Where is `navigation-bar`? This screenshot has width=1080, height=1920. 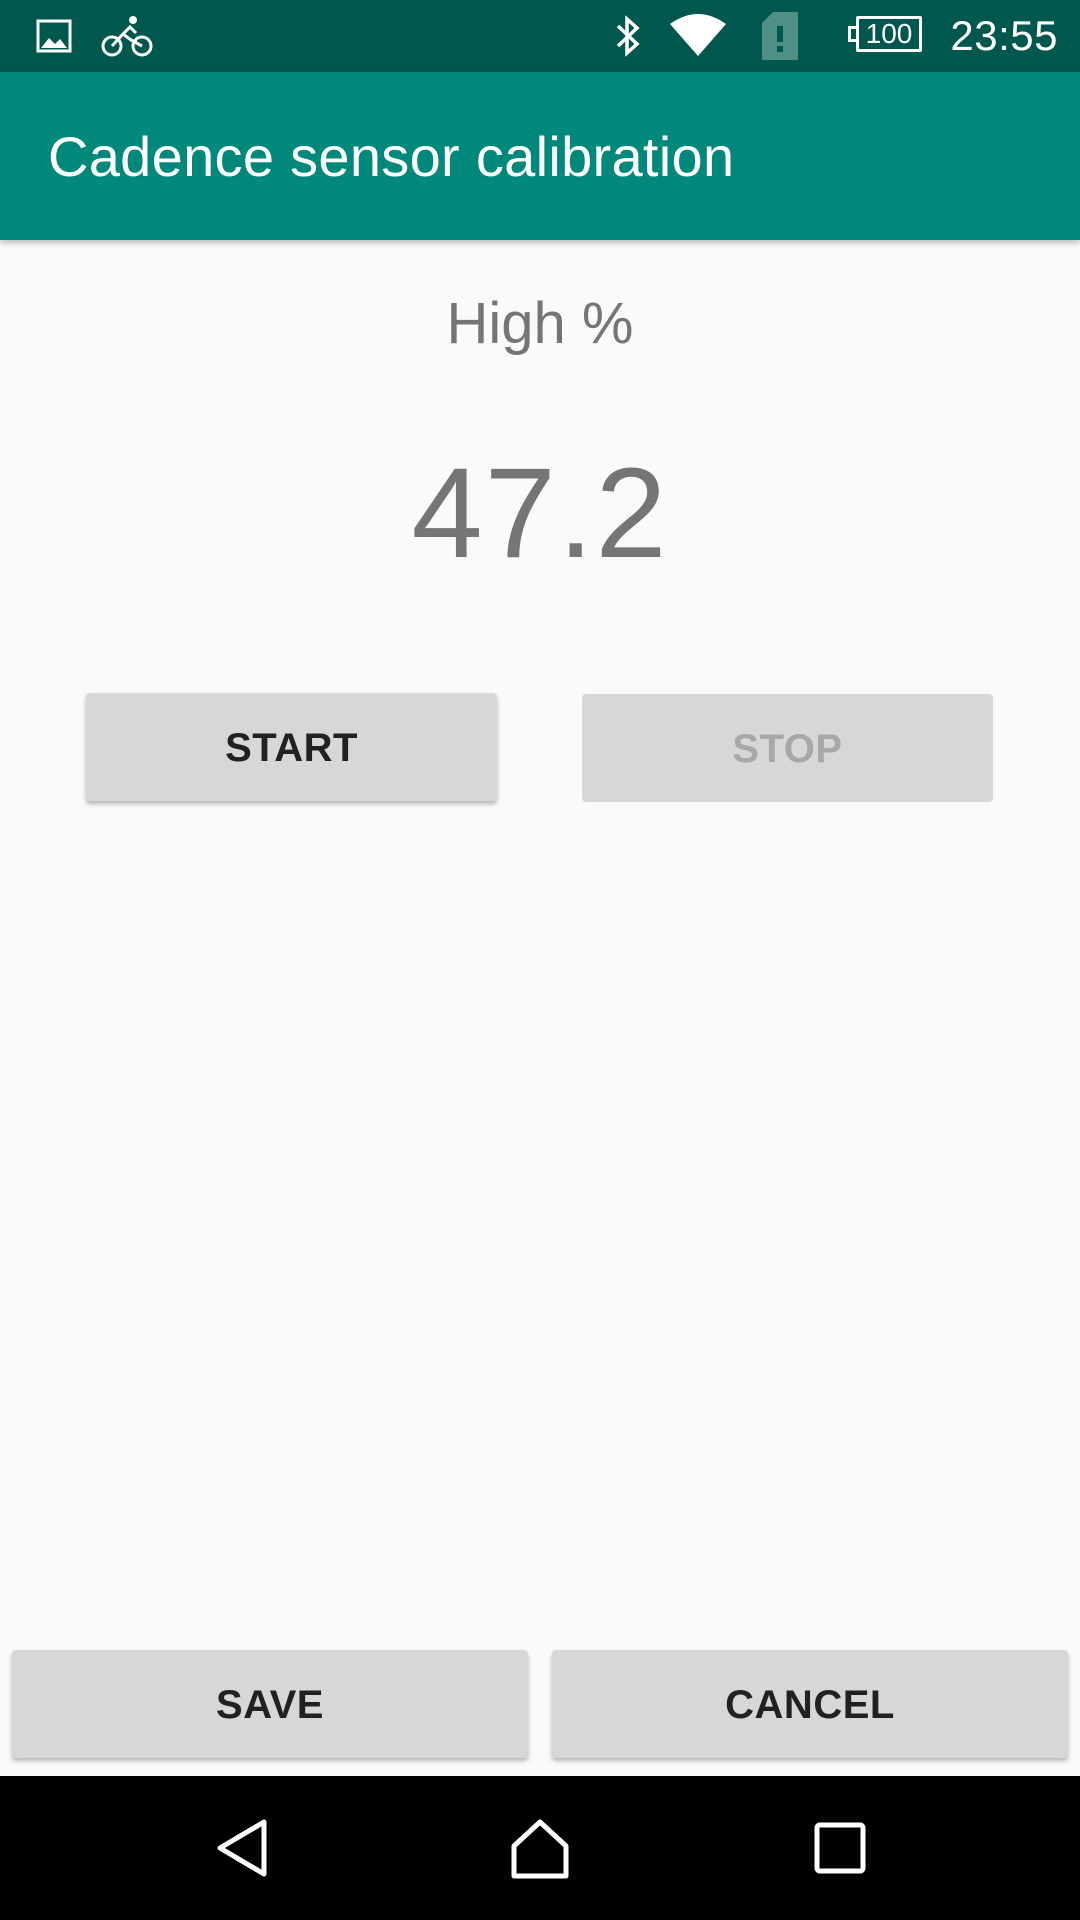 navigation-bar is located at coordinates (540, 1848).